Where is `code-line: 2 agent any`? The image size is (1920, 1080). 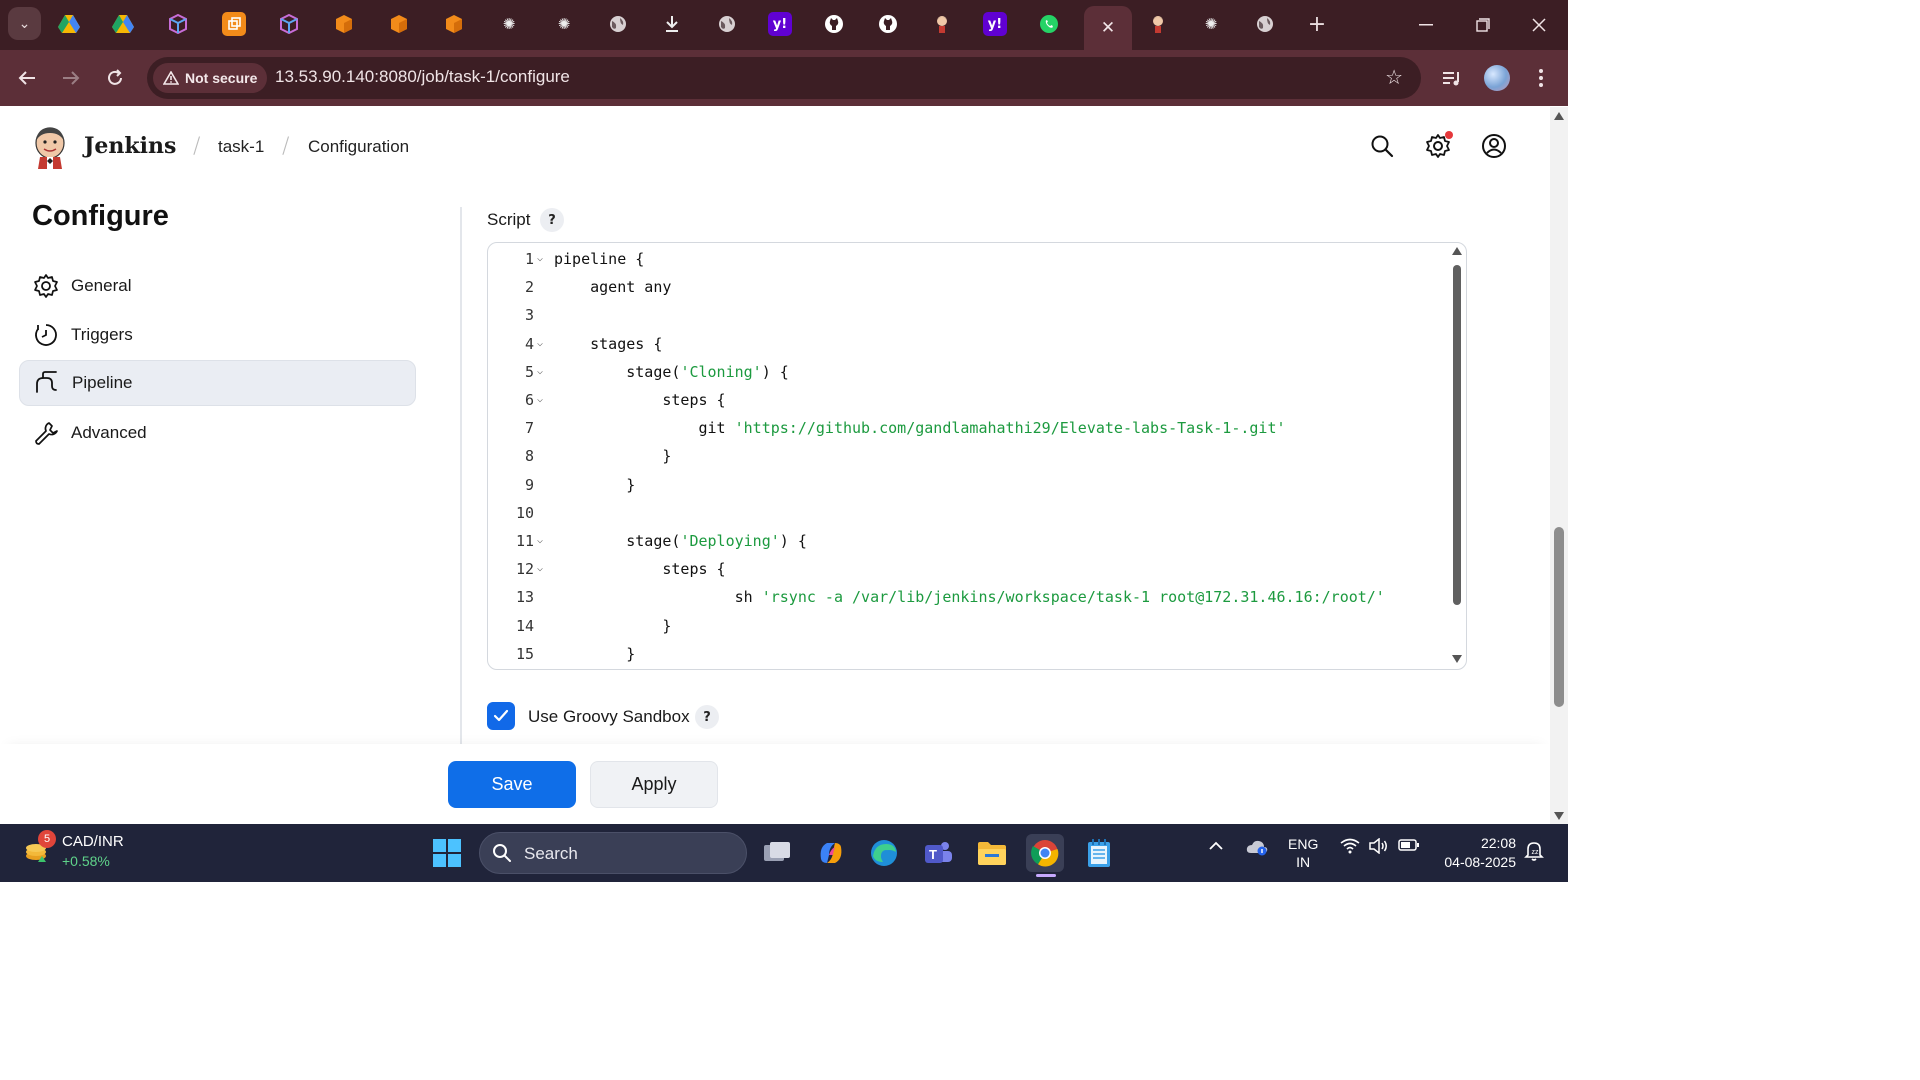 code-line: 2 agent any is located at coordinates (968, 287).